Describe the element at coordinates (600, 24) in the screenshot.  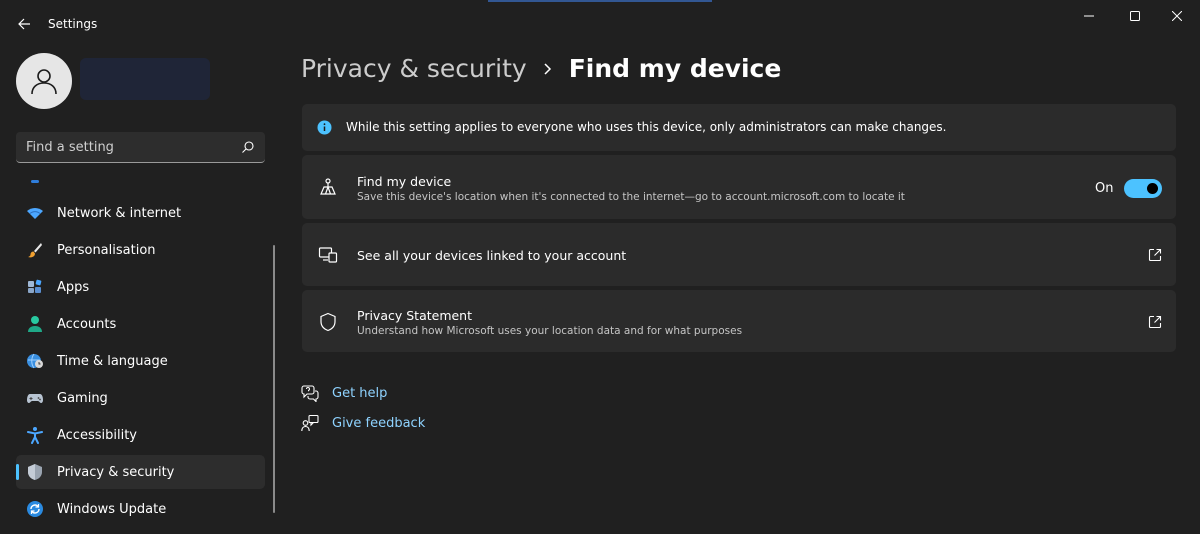
I see `title-bar: Settings` at that location.